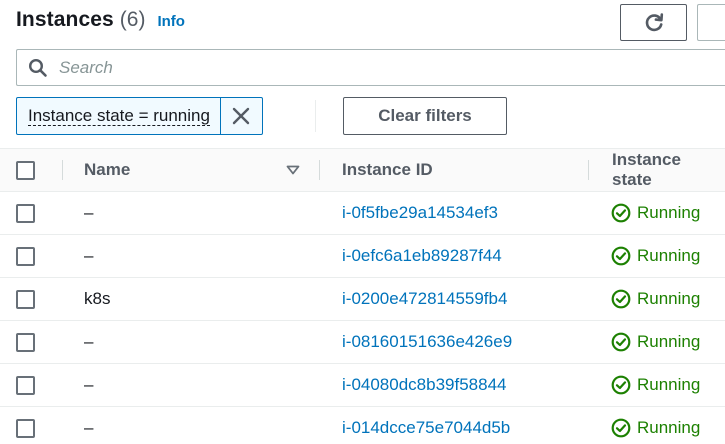 This screenshot has width=725, height=444. I want to click on refresh-icon, so click(654, 21).